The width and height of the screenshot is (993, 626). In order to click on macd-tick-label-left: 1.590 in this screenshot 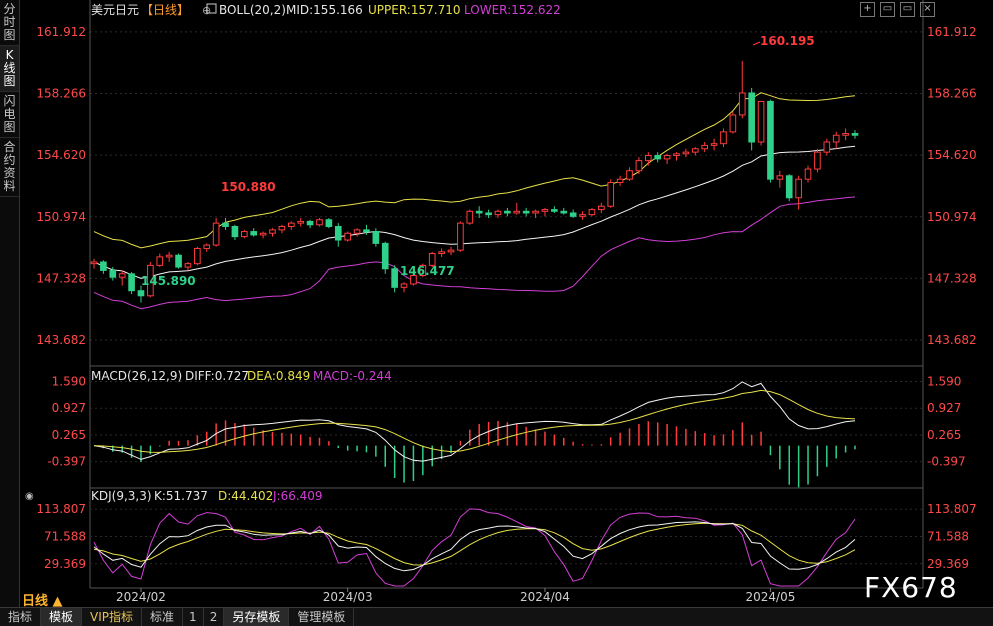, I will do `click(69, 381)`.